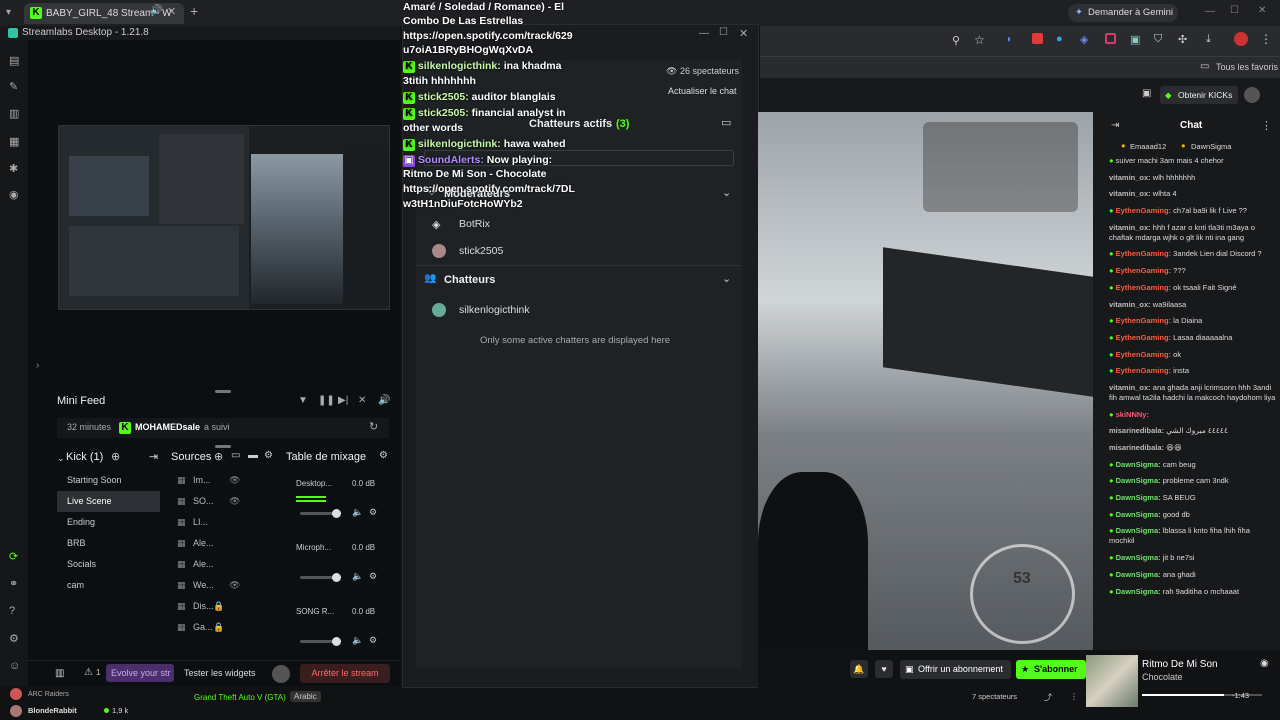 The height and width of the screenshot is (720, 1280). I want to click on source-item: Dis...🔒, so click(223, 606).